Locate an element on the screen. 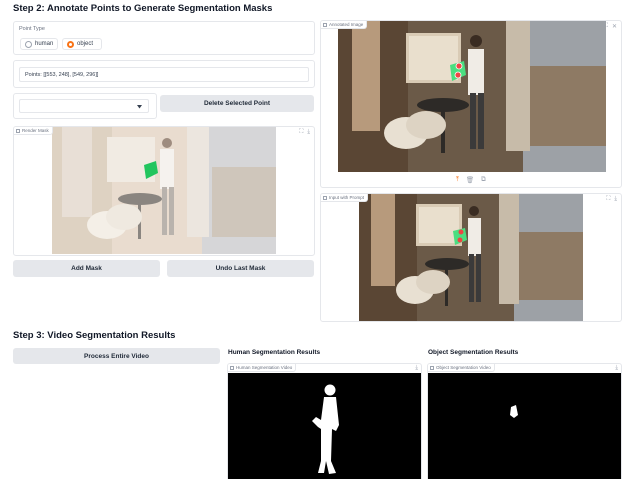  annotated-image-actions: ⛶ ✕ is located at coordinates (610, 26).